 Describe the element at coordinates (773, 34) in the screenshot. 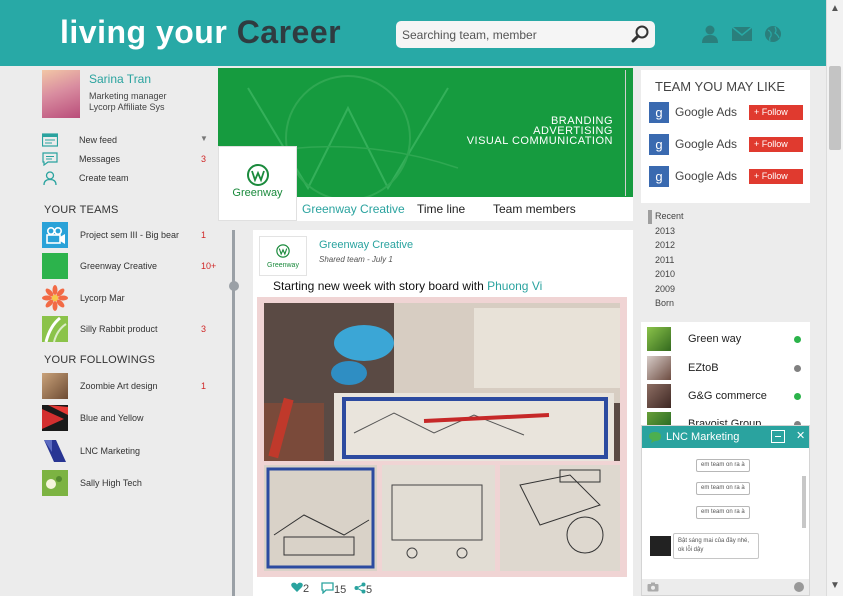

I see `globe-icon` at that location.